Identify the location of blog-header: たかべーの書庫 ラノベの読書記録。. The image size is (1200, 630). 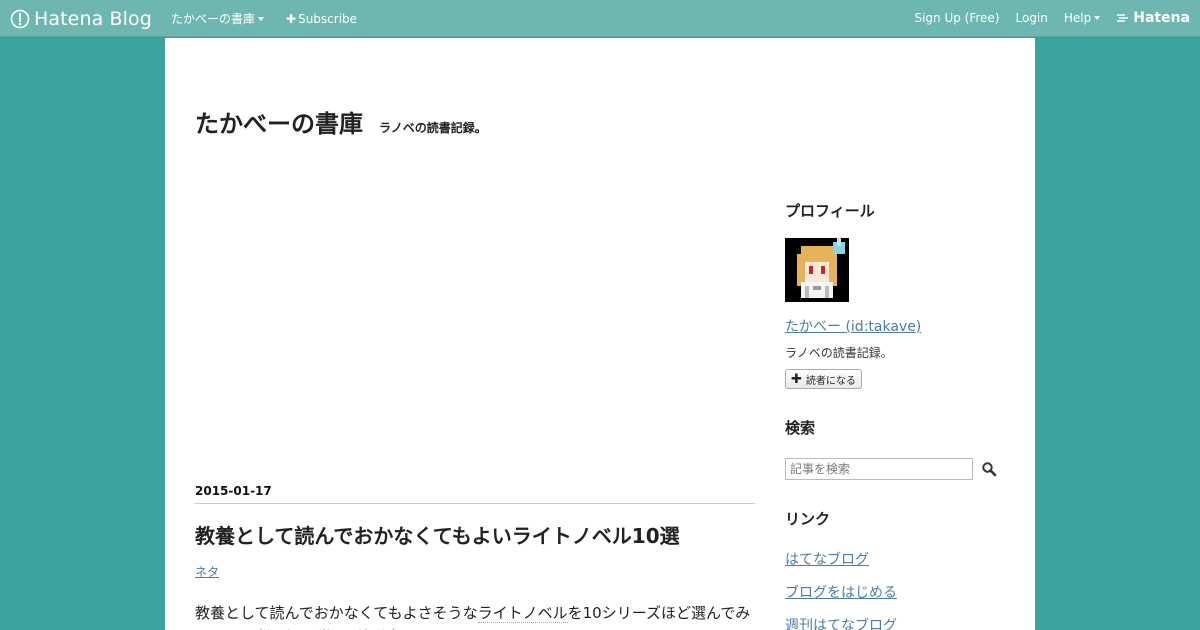
(341, 121).